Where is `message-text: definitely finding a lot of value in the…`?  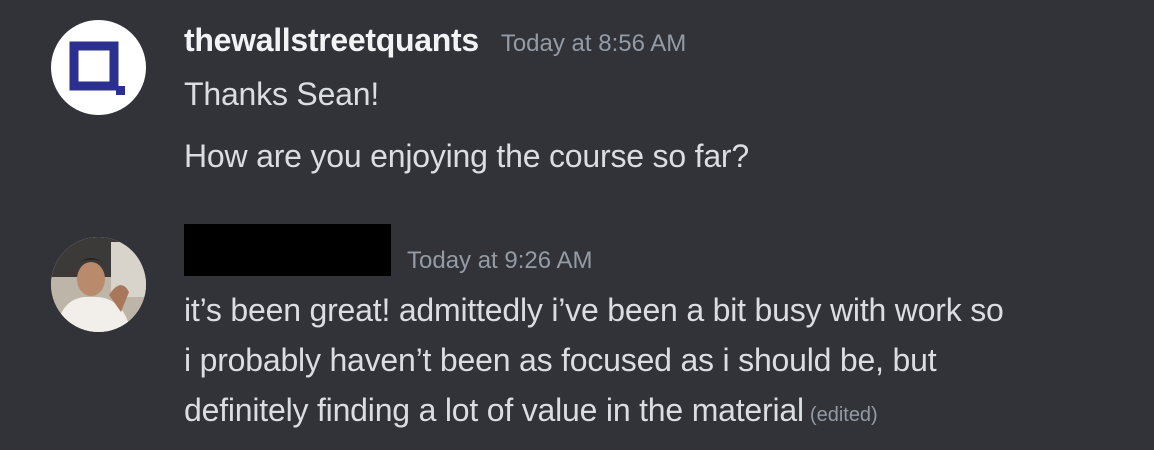 message-text: definitely finding a lot of value in the… is located at coordinates (531, 410).